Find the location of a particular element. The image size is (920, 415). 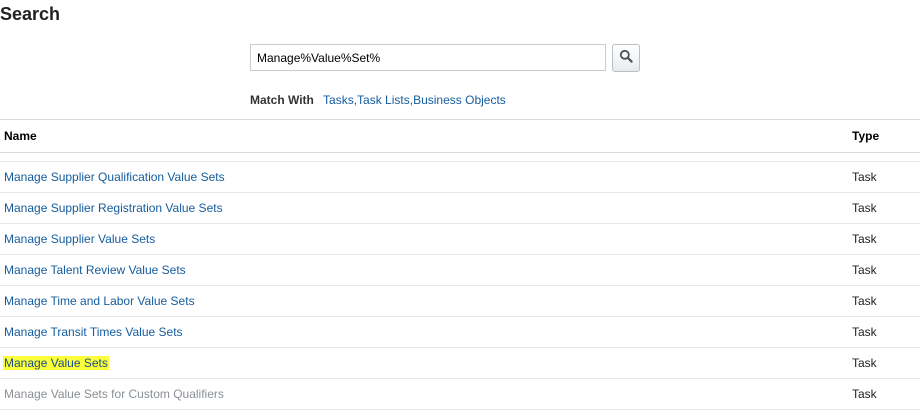

page-title: Search is located at coordinates (30, 14).